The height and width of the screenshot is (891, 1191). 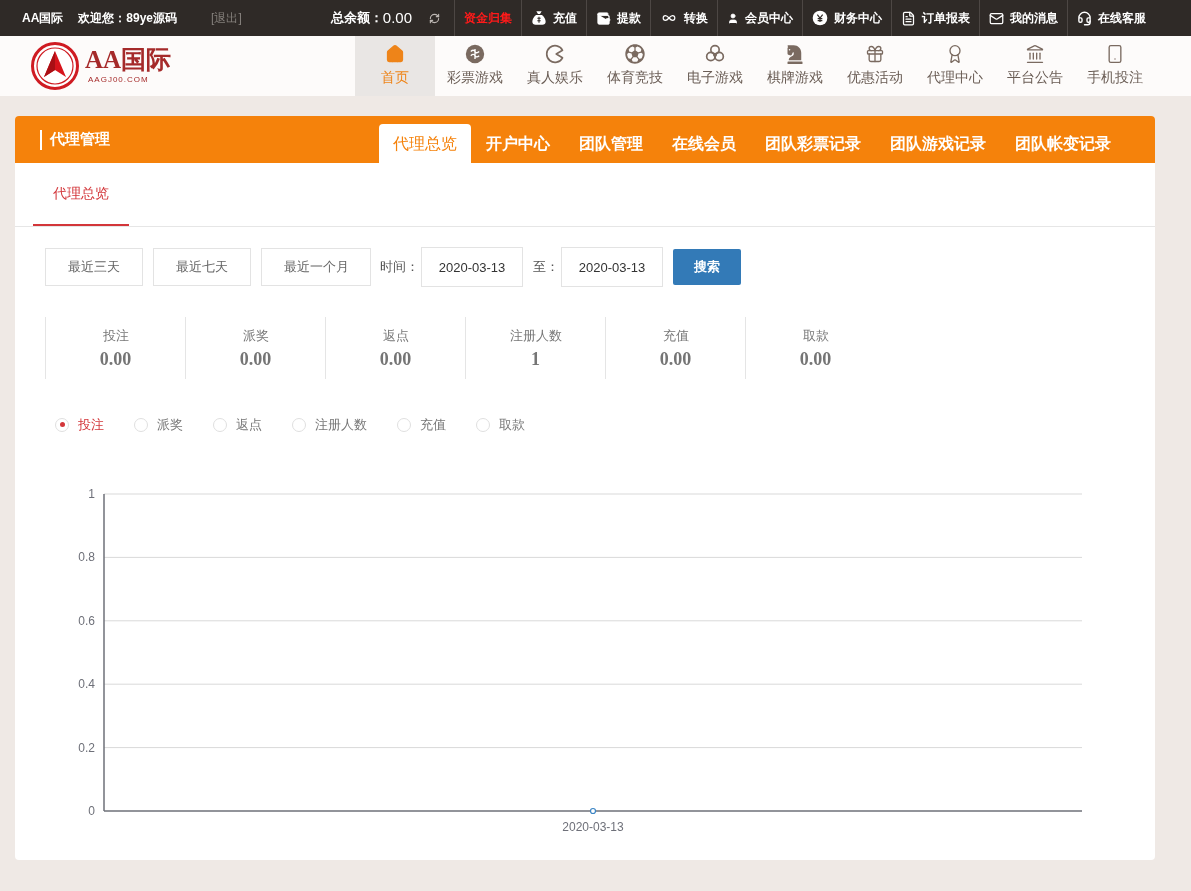 What do you see at coordinates (91, 493) in the screenshot?
I see `y-axis-label: 1` at bounding box center [91, 493].